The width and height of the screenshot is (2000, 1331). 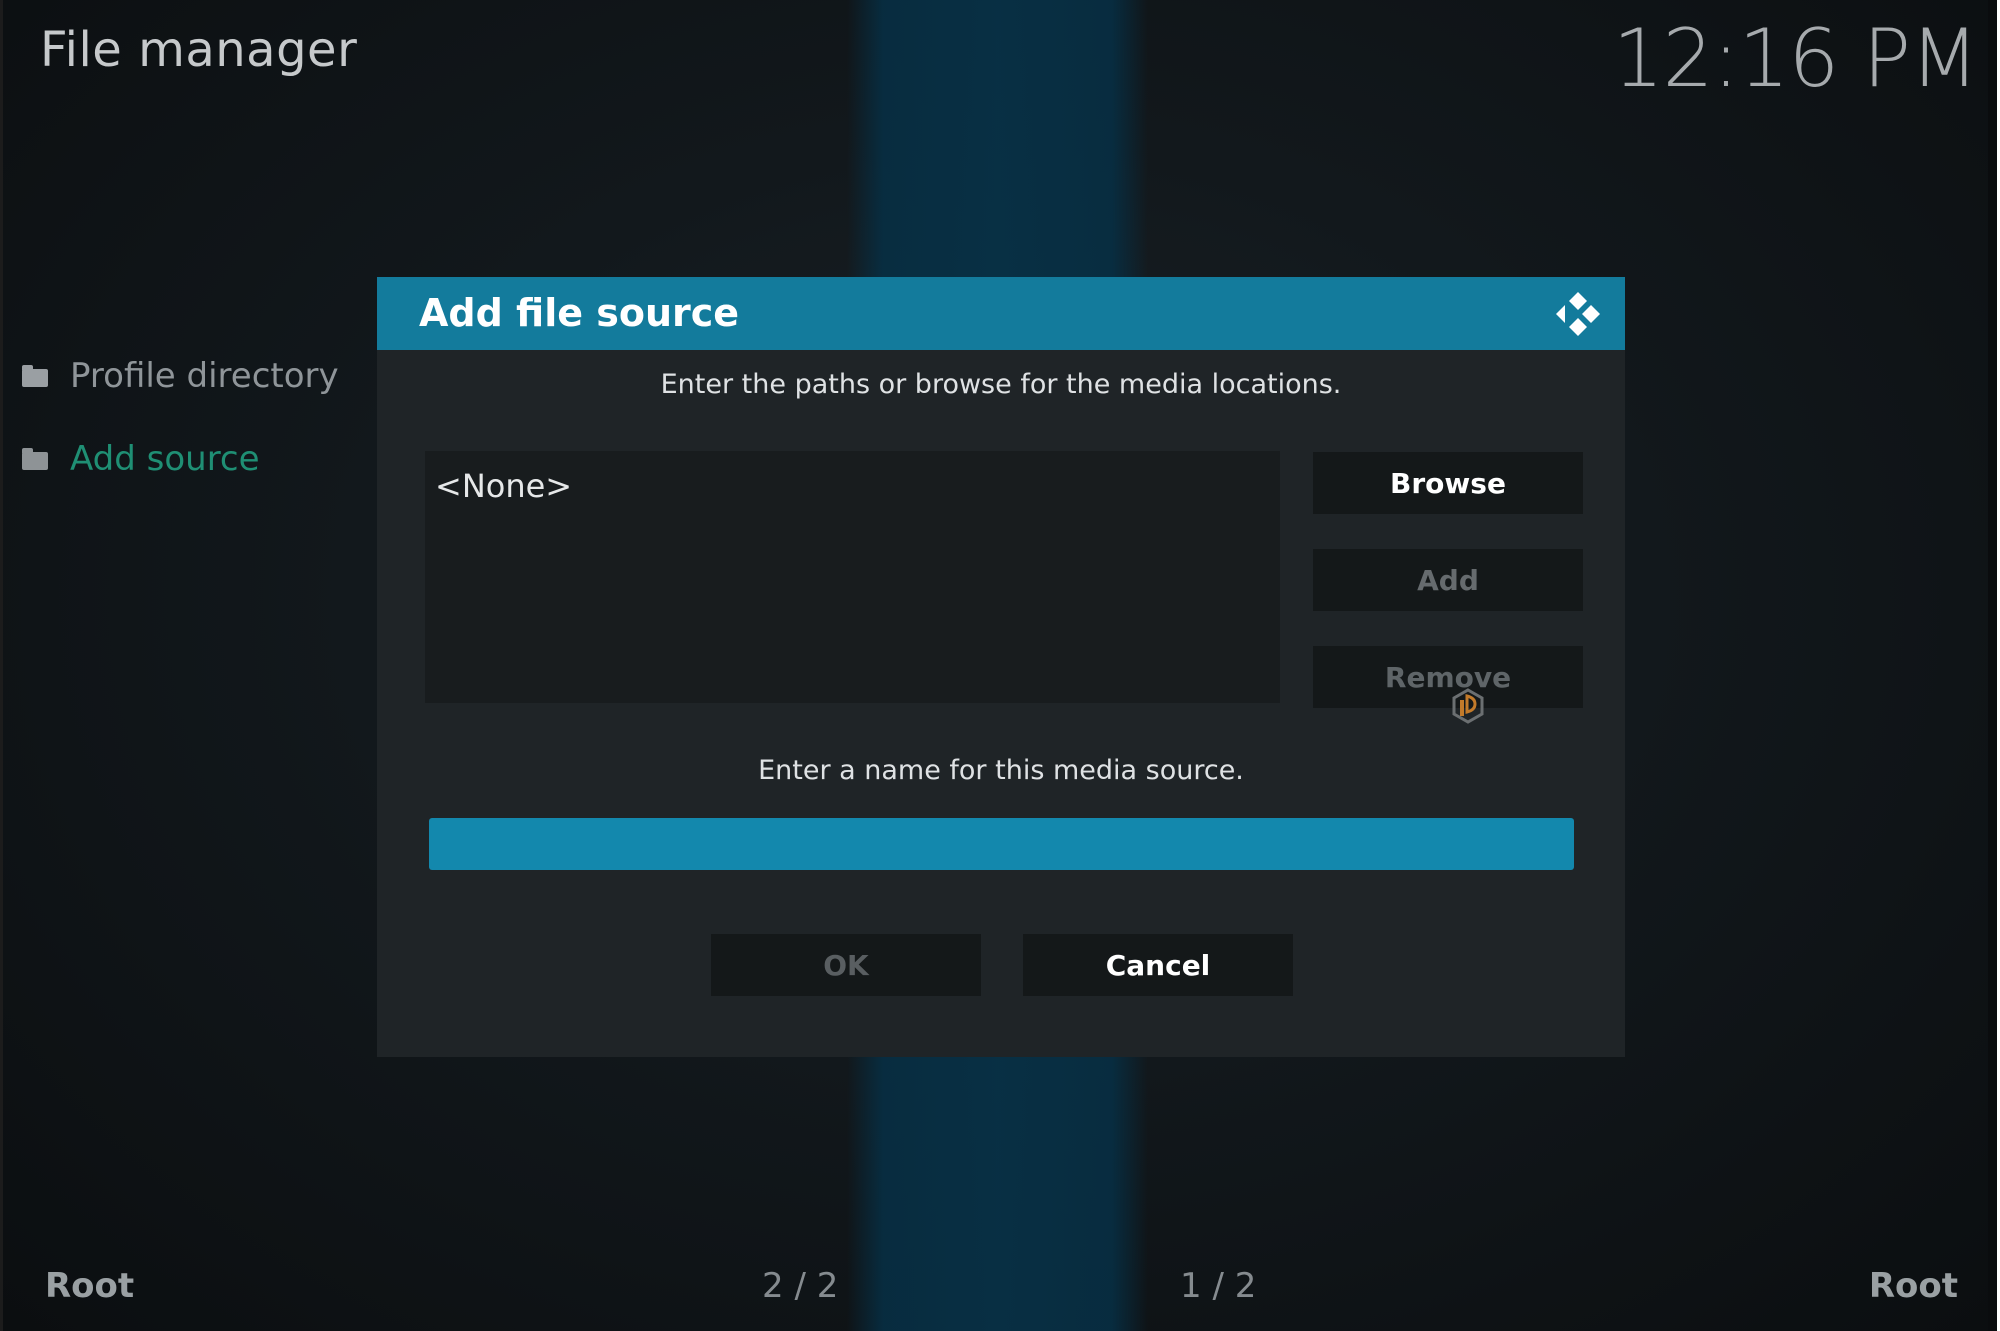 I want to click on dialog-title: Add file source, so click(x=579, y=313).